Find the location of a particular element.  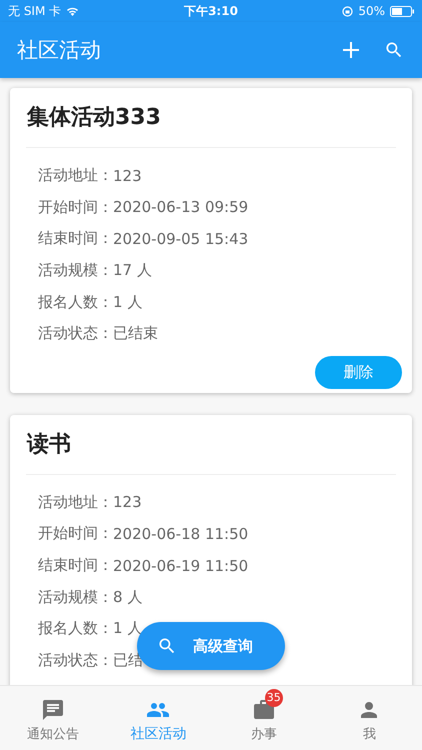

field-value: 2020-06-13 09:59 is located at coordinates (180, 207).